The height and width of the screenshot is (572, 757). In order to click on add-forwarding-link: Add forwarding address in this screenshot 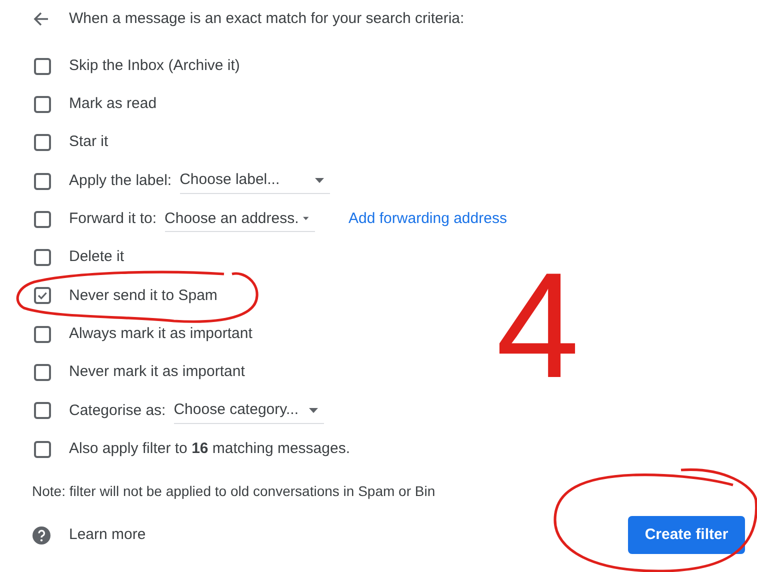, I will do `click(427, 219)`.